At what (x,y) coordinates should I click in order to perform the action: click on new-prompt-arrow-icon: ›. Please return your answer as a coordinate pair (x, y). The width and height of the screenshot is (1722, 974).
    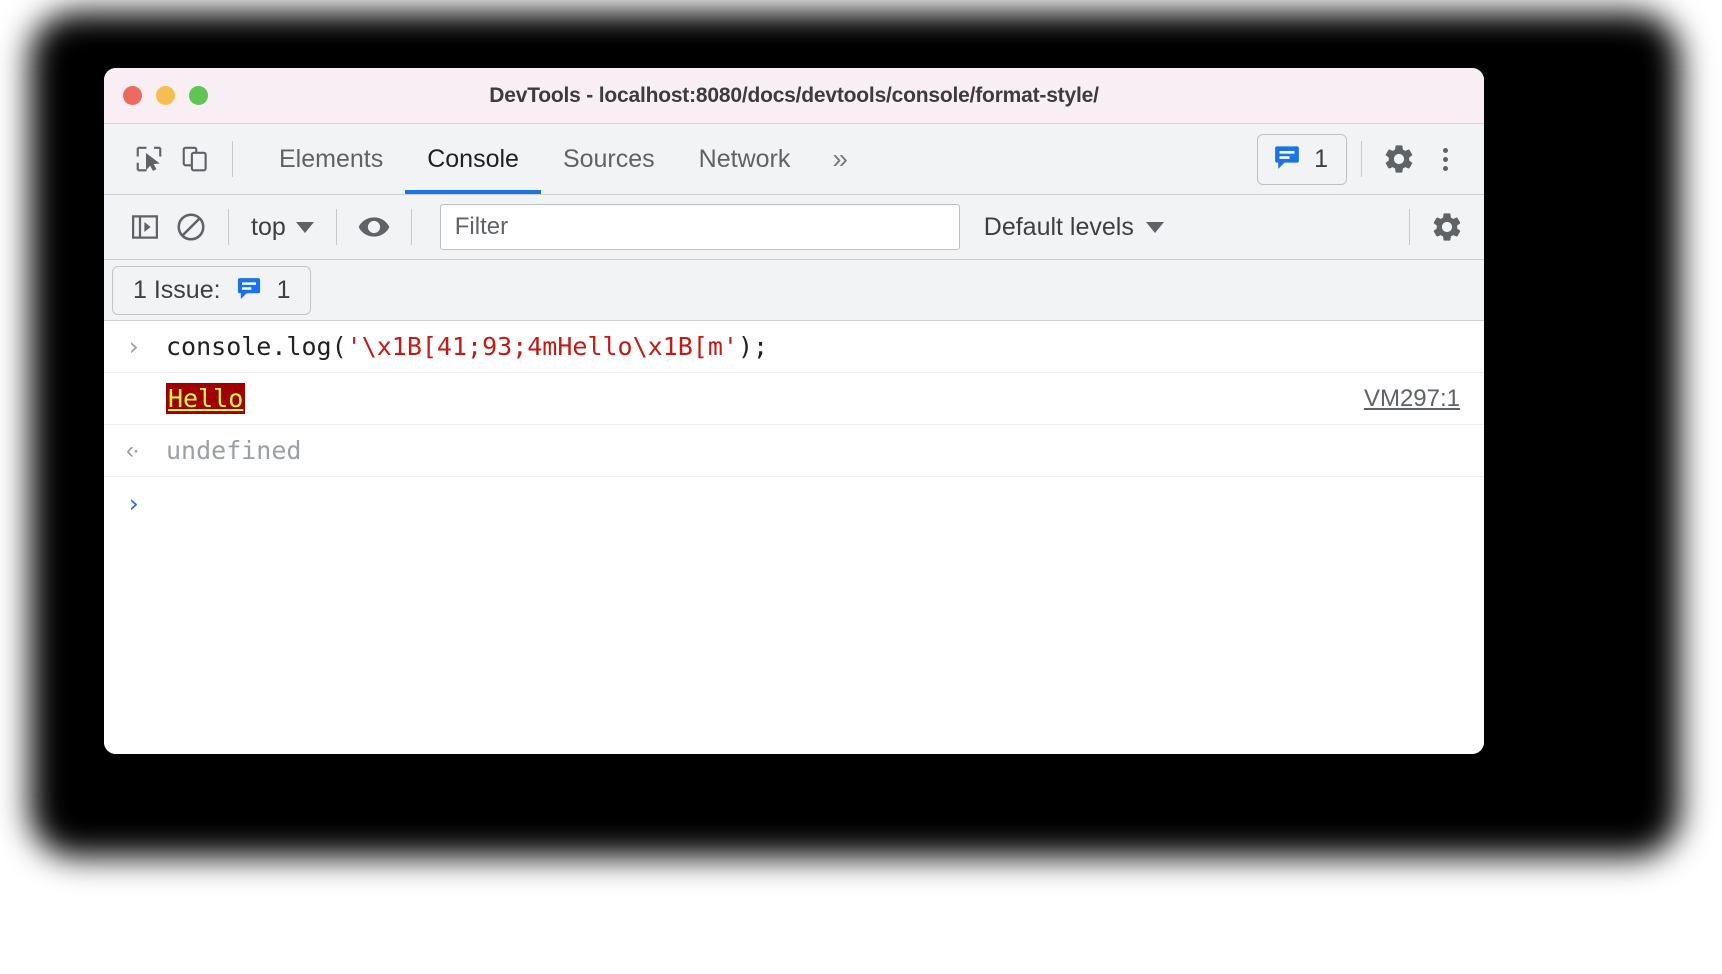
    Looking at the image, I should click on (134, 503).